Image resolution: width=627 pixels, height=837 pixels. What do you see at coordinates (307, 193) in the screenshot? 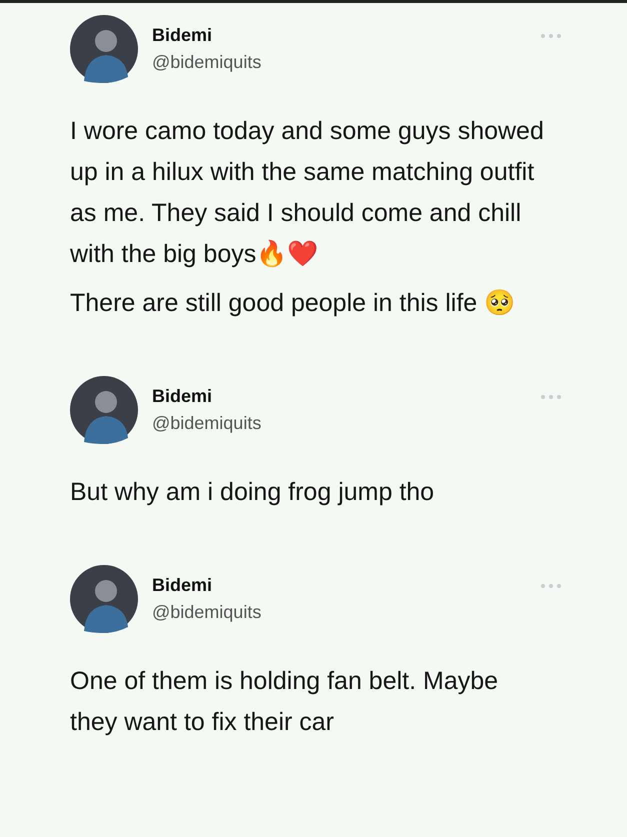
I see `tweet-text: I wore camo today and some guys showed up in a hilux with the same matching outfit as me. They said I should come and chill with the big boys🔥❤` at bounding box center [307, 193].